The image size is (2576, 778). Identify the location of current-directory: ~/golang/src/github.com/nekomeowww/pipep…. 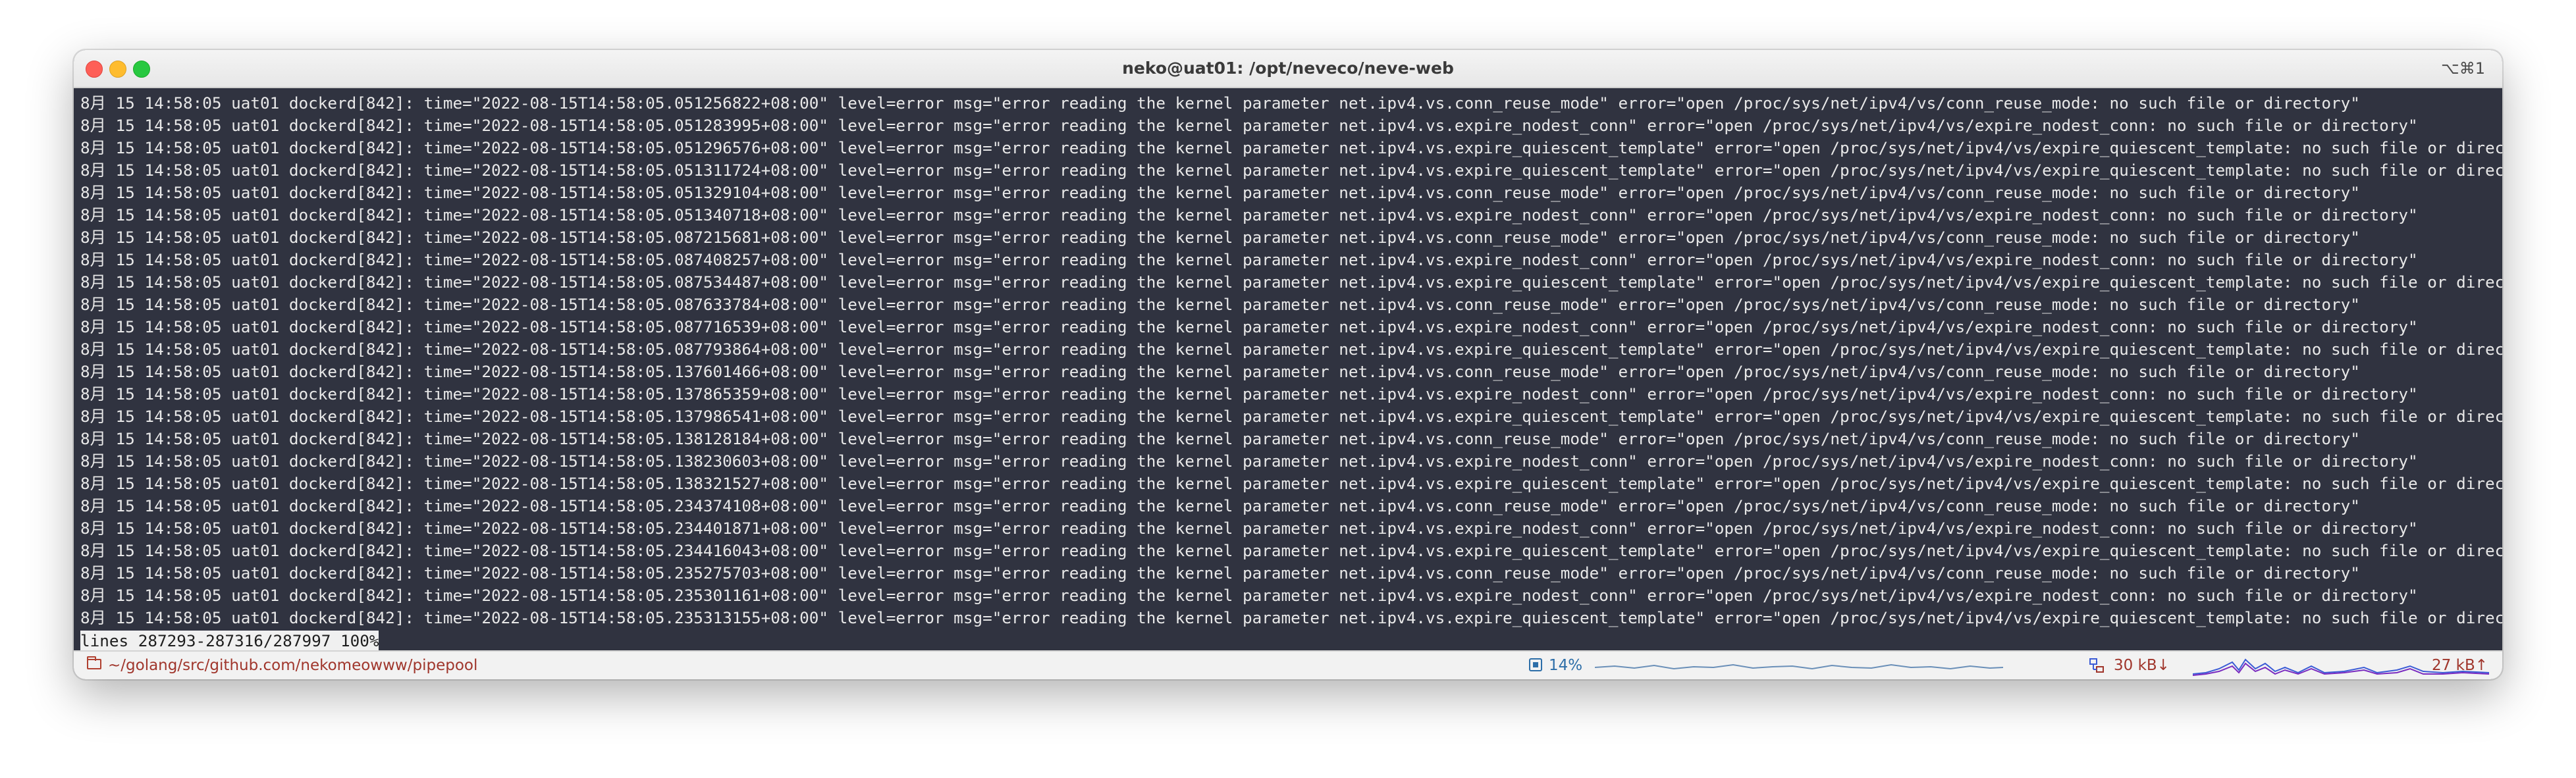
(292, 665).